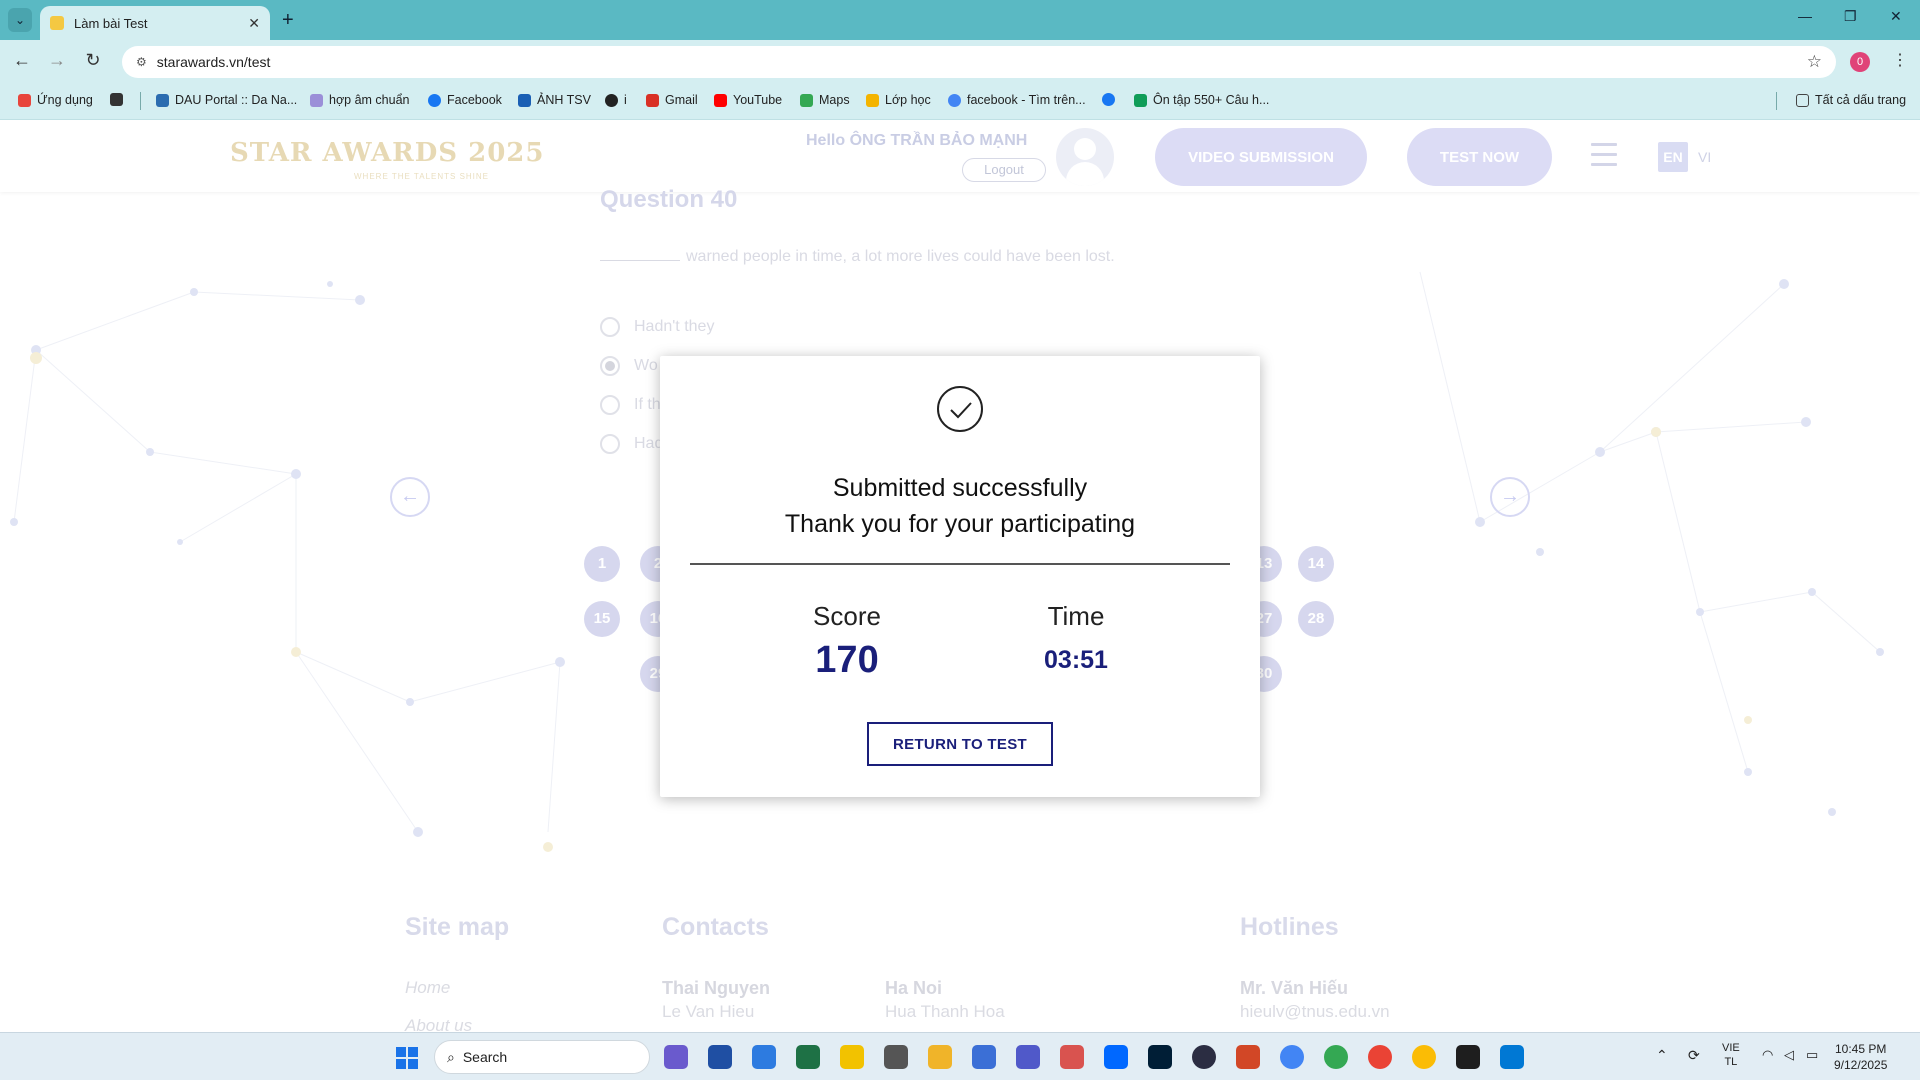 The height and width of the screenshot is (1080, 1920). What do you see at coordinates (914, 988) in the screenshot?
I see `footer-city-ha-noi: Ha Noi` at bounding box center [914, 988].